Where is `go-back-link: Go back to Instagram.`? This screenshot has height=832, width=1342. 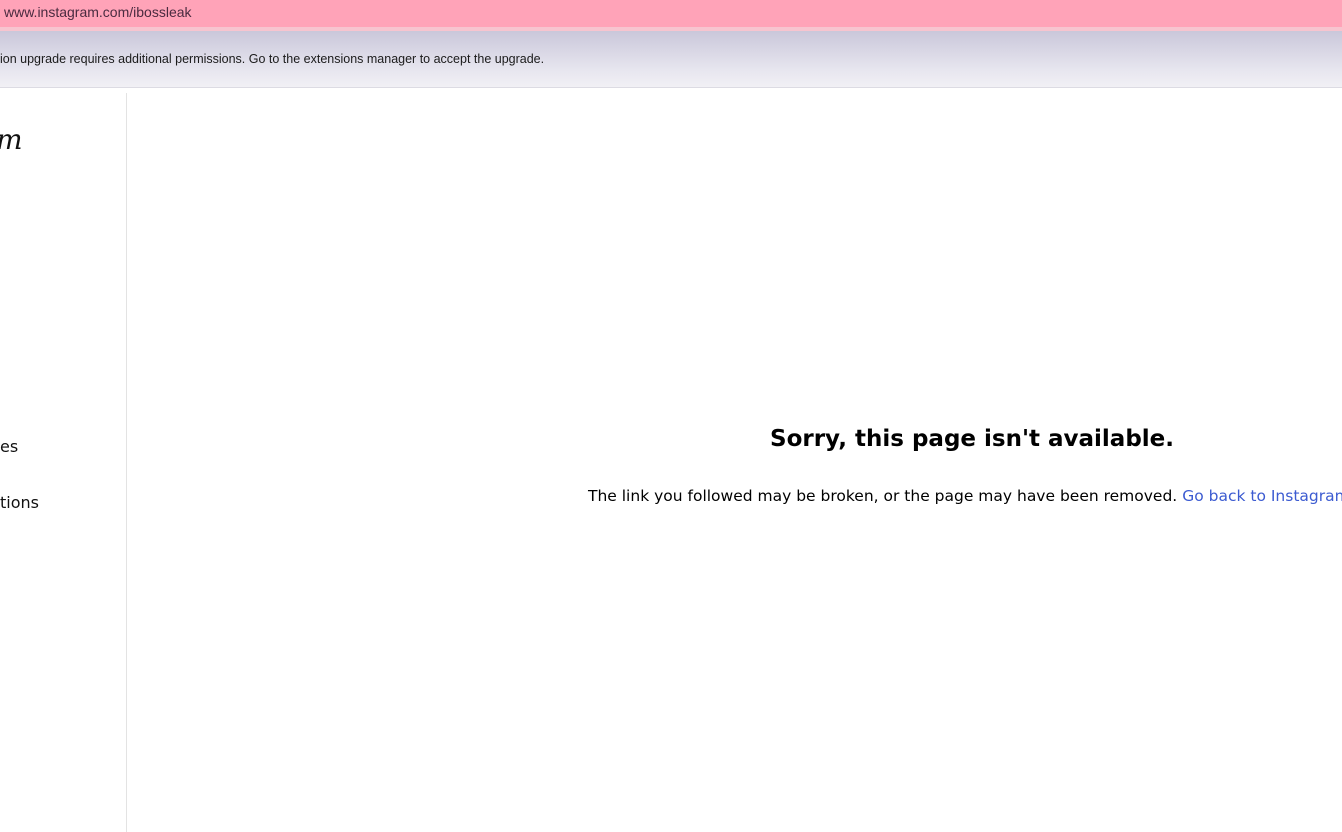
go-back-link: Go back to Instagram. is located at coordinates (1262, 496).